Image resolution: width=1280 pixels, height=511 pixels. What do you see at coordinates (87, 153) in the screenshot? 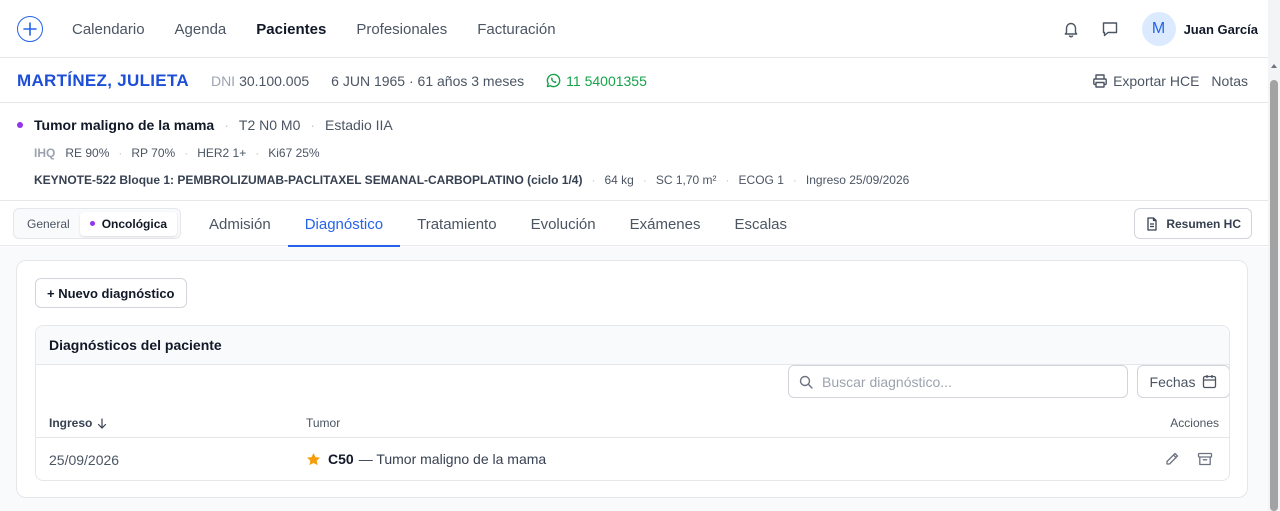
I see `ihq-re: RE 90%` at bounding box center [87, 153].